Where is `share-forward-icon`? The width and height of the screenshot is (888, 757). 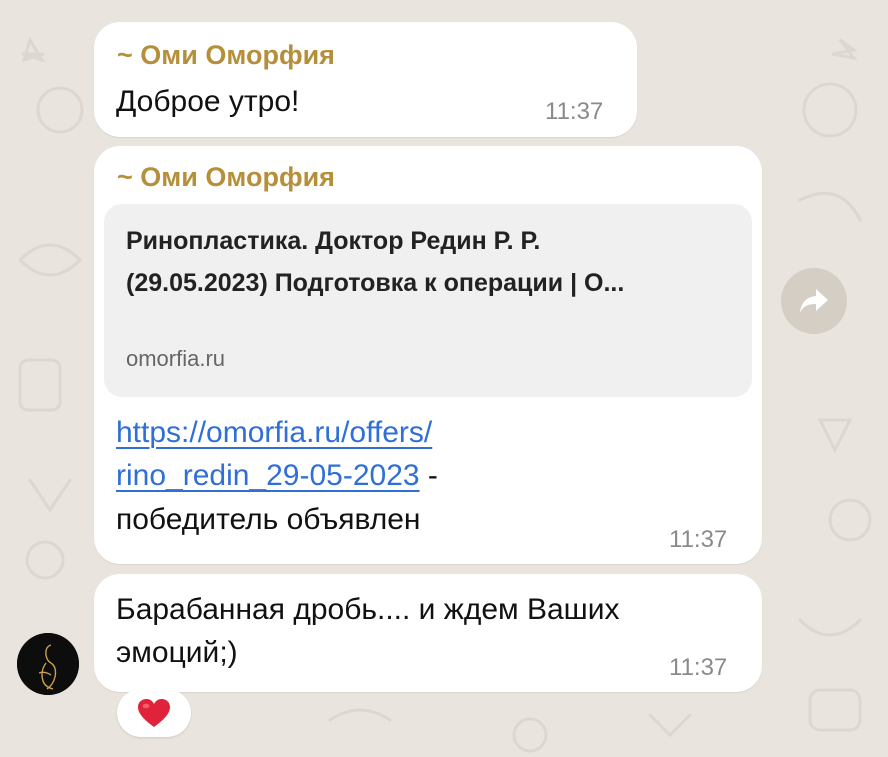 share-forward-icon is located at coordinates (814, 301).